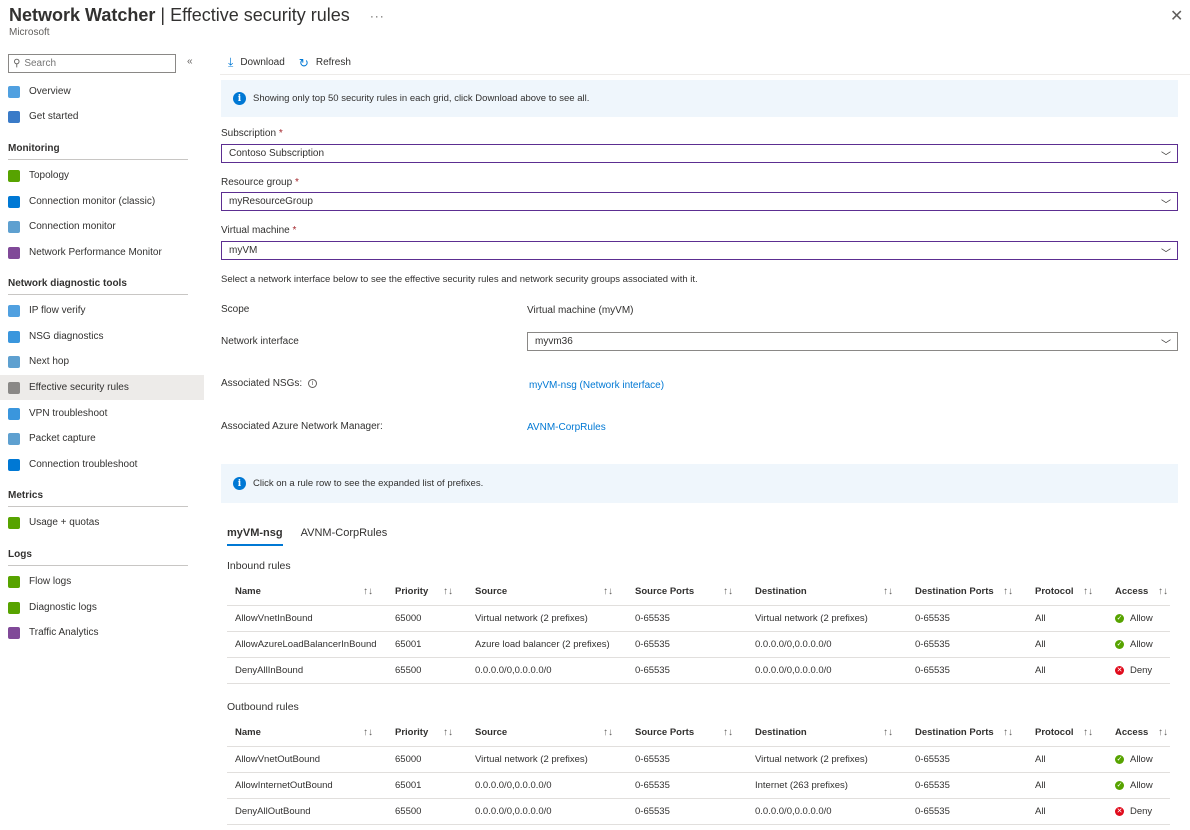 This screenshot has height=830, width=1190. Describe the element at coordinates (427, 643) in the screenshot. I see `table-cell: 65001` at that location.